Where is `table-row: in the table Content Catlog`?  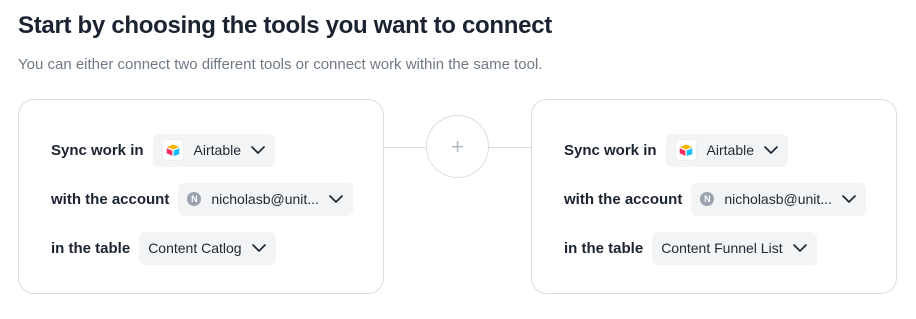
table-row: in the table Content Catlog is located at coordinates (163, 248).